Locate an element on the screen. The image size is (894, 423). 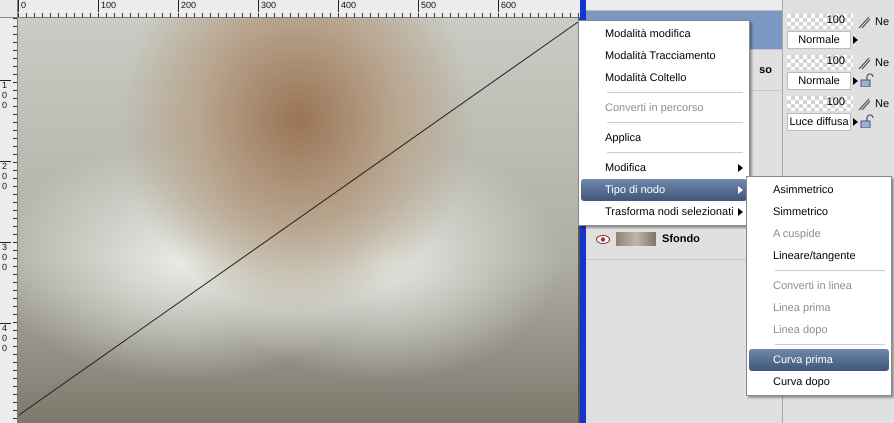
menu-item: Modalità Coltello is located at coordinates (664, 78).